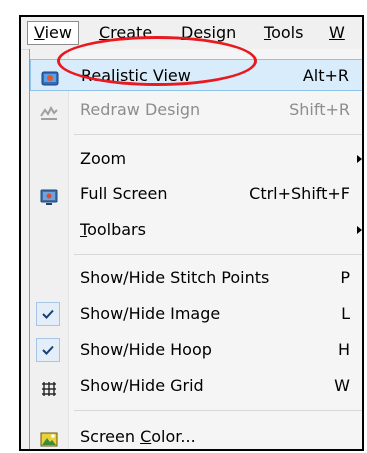 This screenshot has height=453, width=367. I want to click on stitch-points-label: Show/Hide Stitch Points, so click(175, 277).